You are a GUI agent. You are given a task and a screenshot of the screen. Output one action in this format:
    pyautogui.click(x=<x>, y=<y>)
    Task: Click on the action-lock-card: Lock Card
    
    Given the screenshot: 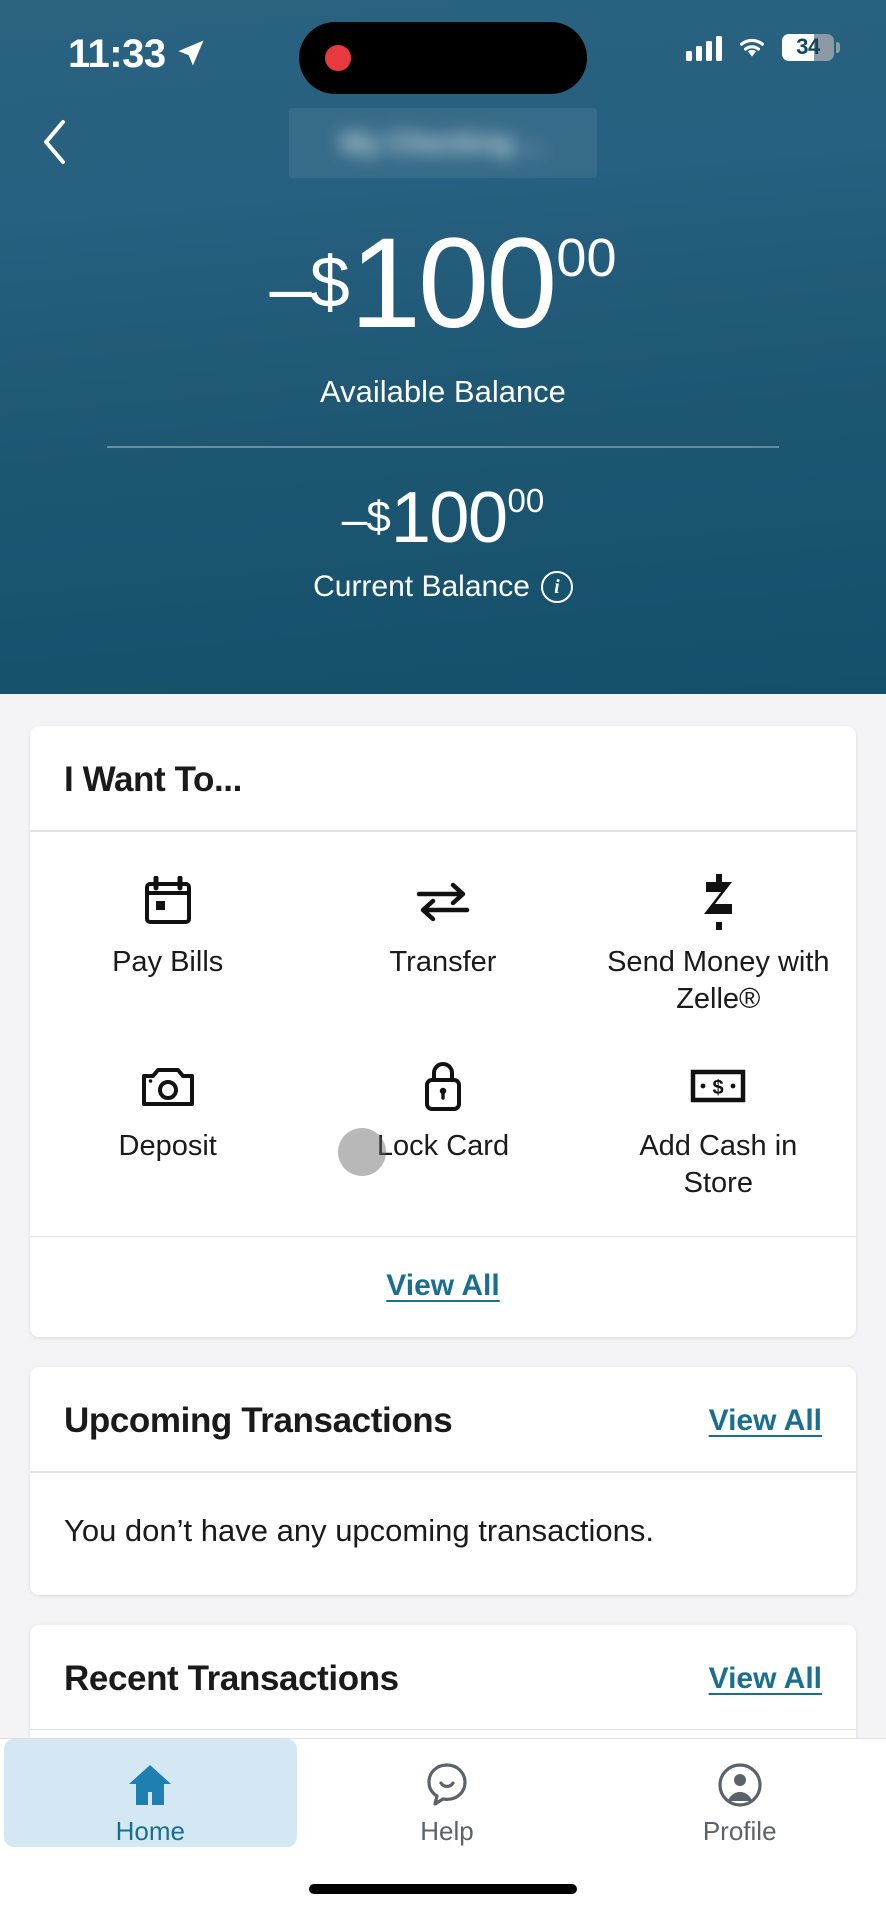 What is the action you would take?
    pyautogui.click(x=442, y=1134)
    